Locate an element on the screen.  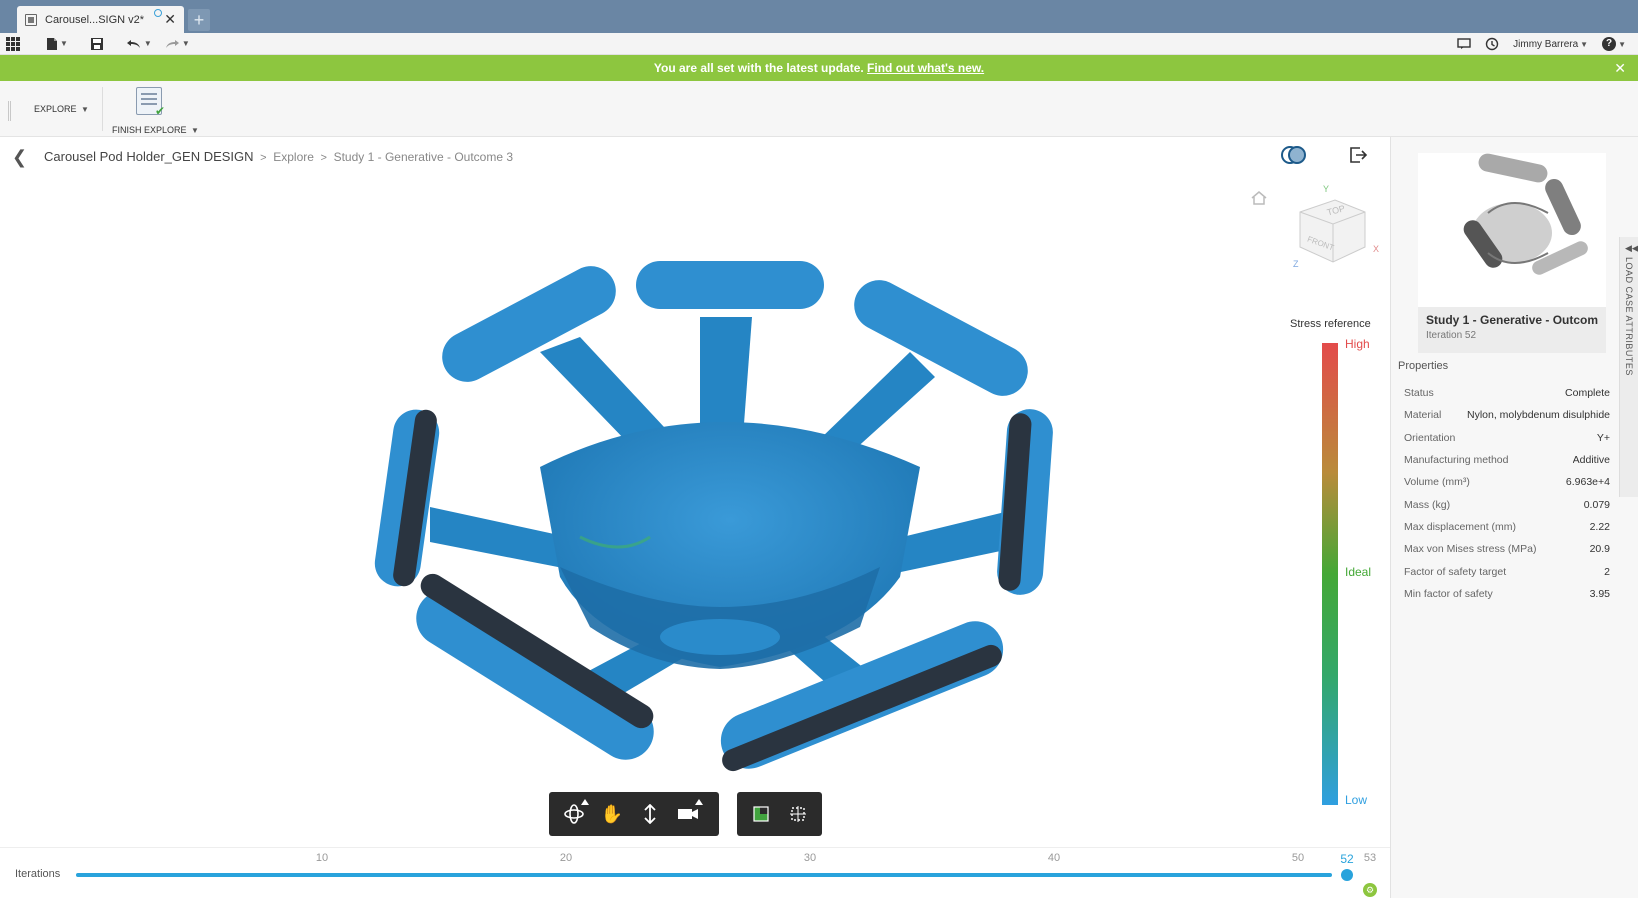
back-arrow-icon: ❮ is located at coordinates (19, 157).